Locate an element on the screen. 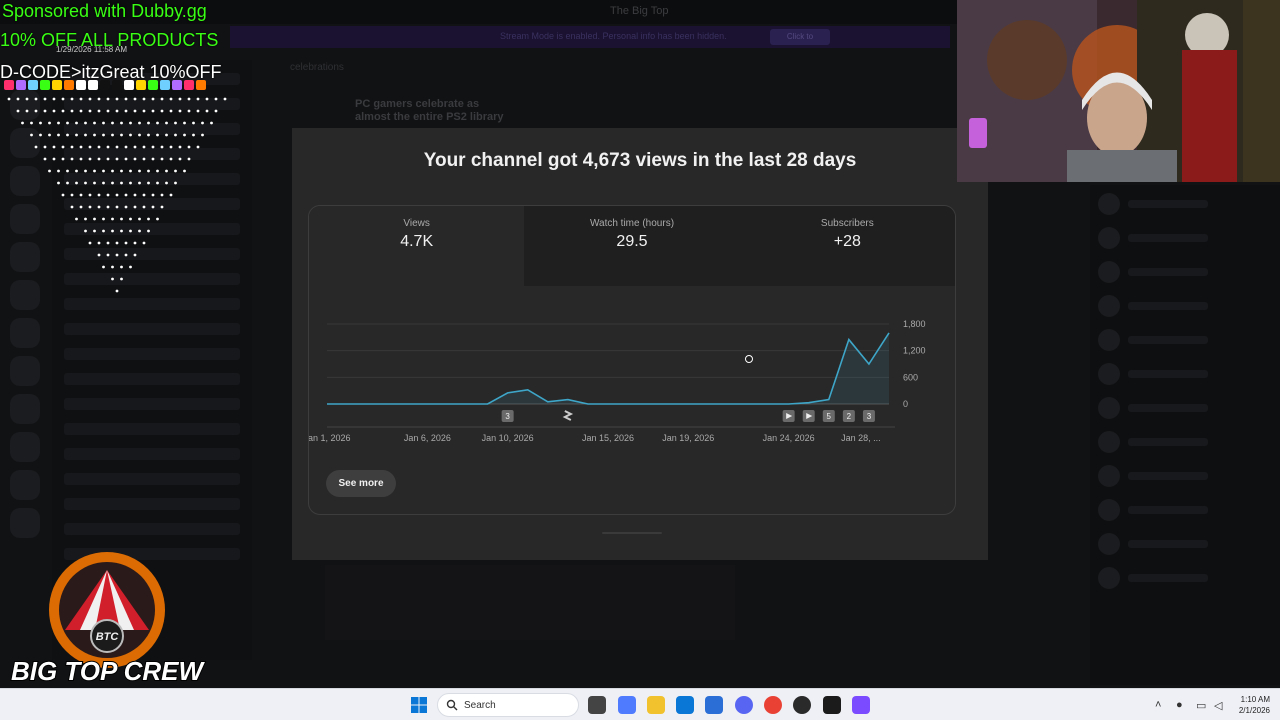 The image size is (1280, 720). outlook-icon is located at coordinates (714, 705).